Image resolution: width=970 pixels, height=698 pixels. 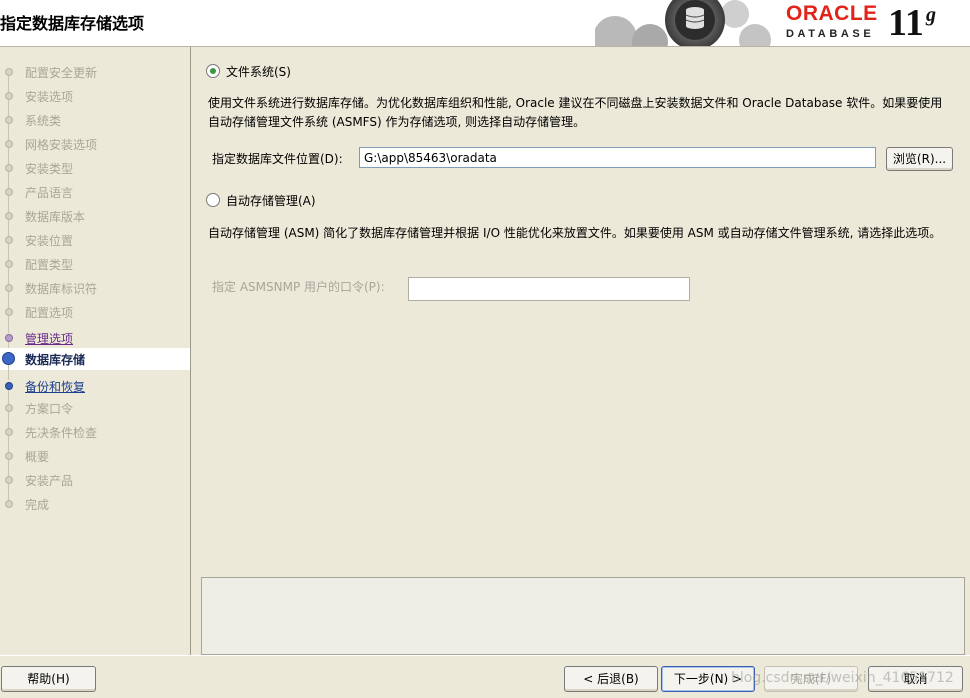 I want to click on asmsnmp-password-label: 指定 ASMSNMP 用户的口令(P):, so click(x=298, y=287).